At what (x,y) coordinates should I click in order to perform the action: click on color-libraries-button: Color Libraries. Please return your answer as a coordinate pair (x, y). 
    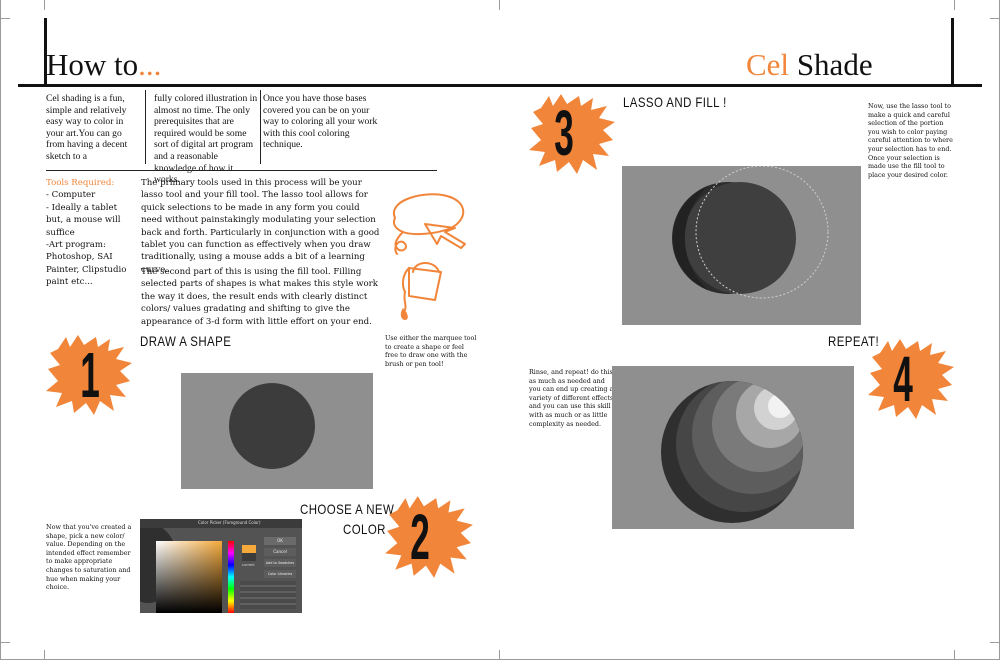
    Looking at the image, I should click on (280, 574).